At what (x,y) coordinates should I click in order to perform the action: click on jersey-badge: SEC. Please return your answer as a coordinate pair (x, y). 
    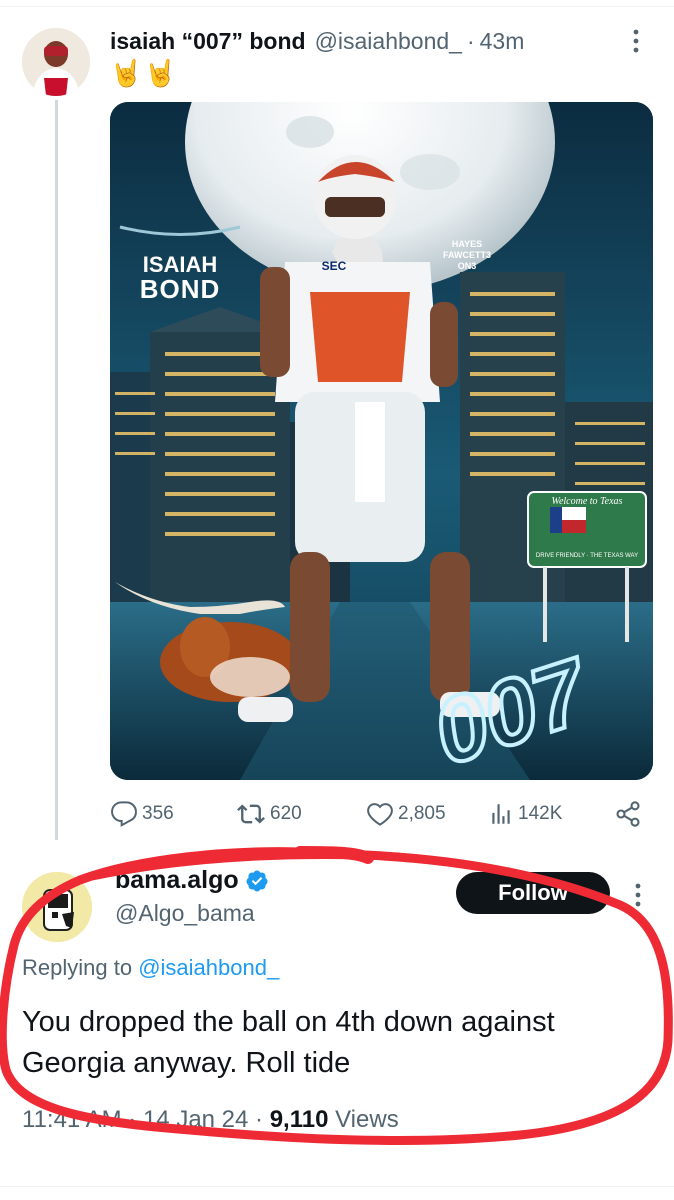
    Looking at the image, I should click on (334, 266).